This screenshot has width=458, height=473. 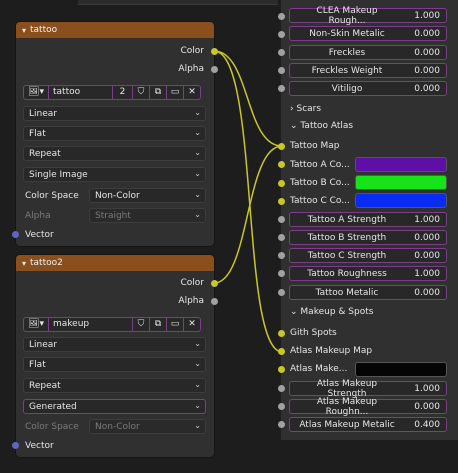 What do you see at coordinates (214, 51) in the screenshot?
I see `tattoo-color-output-socket` at bounding box center [214, 51].